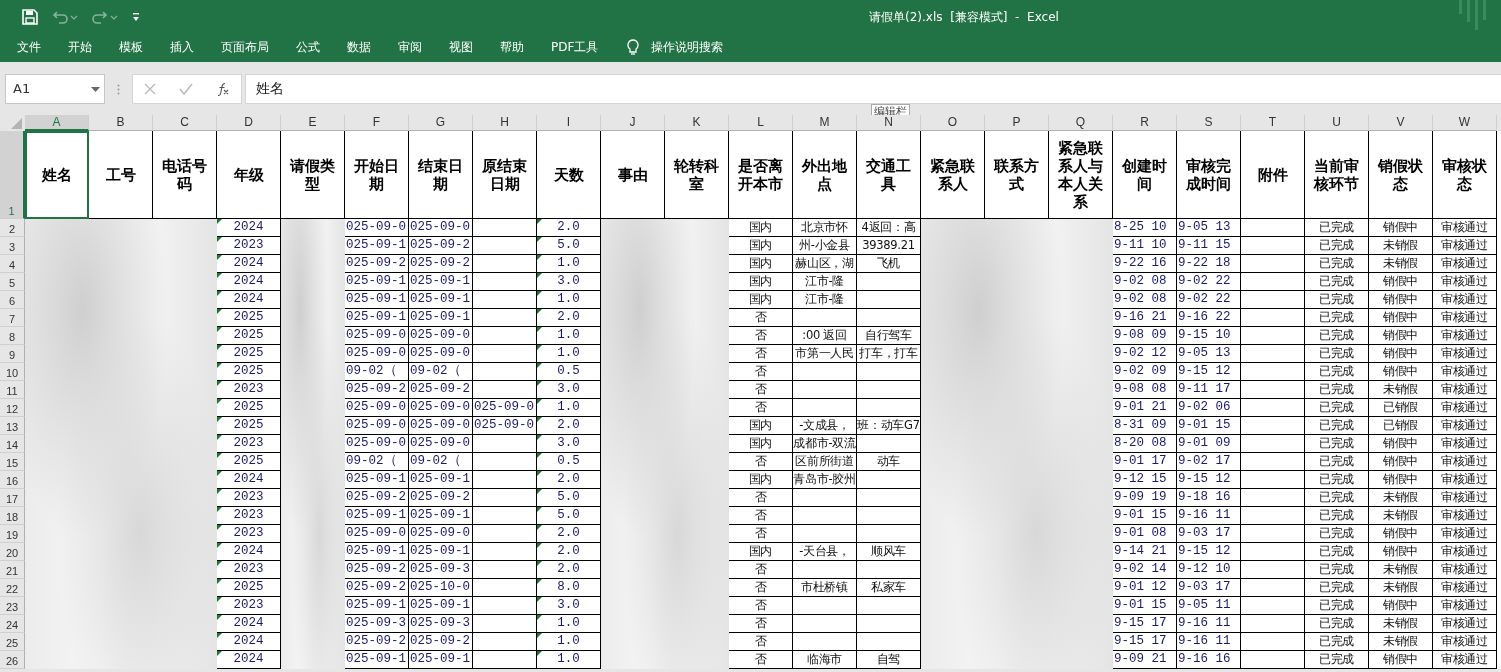 The image size is (1501, 672). I want to click on column-header: J, so click(633, 123).